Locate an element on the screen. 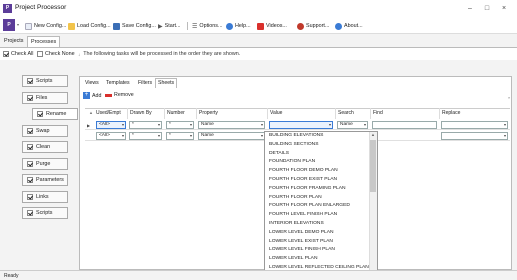  cell-value: Name is located at coordinates (207, 124).